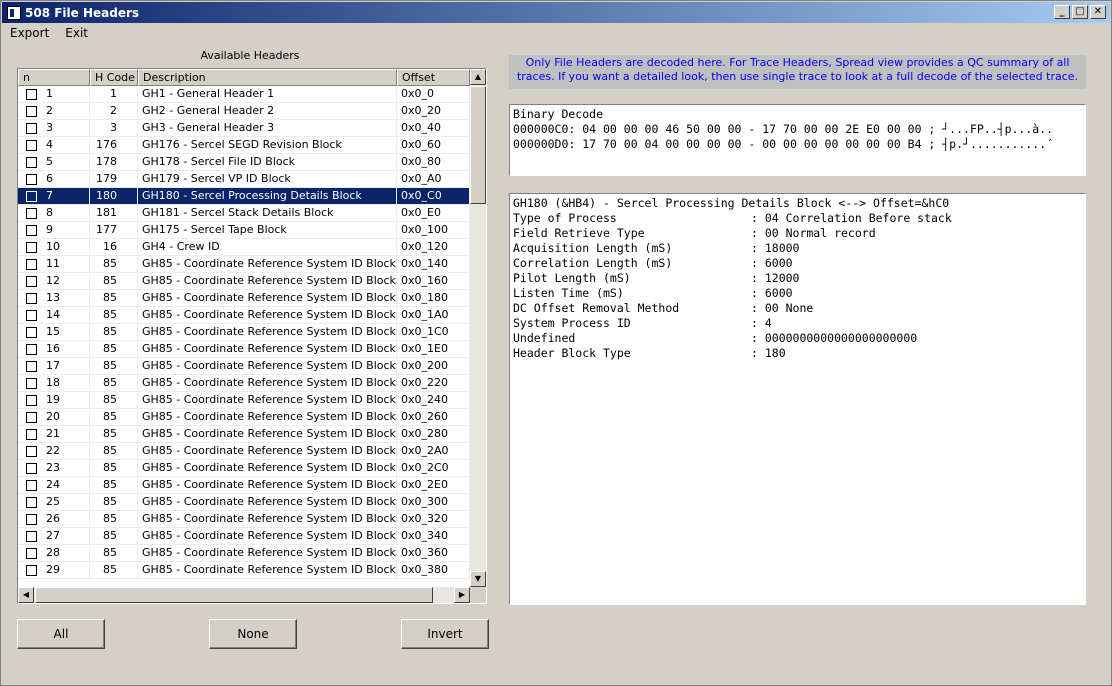 The width and height of the screenshot is (1112, 686). I want to click on row-hcode: 179, so click(114, 179).